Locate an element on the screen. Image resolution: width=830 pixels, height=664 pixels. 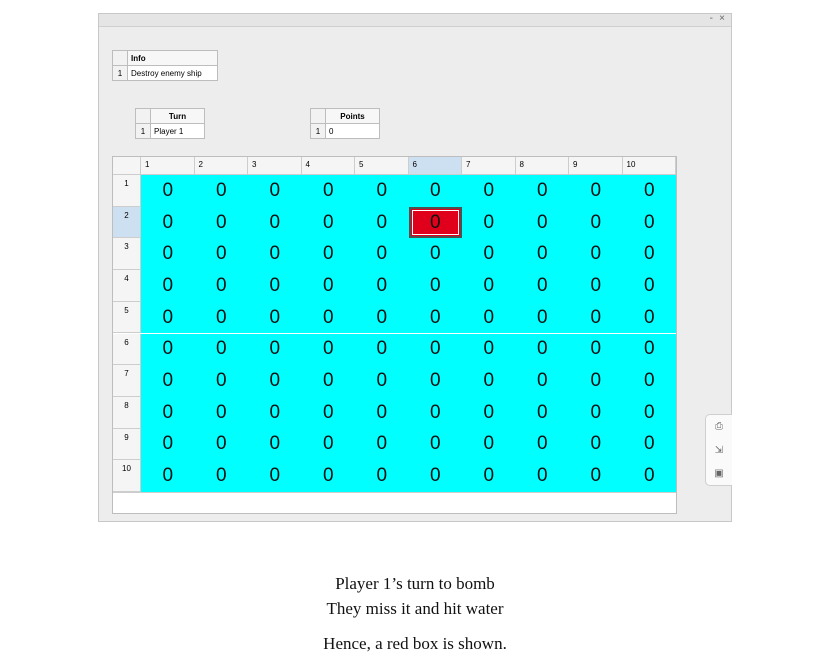
info-value: Destroy enemy ship is located at coordinates (172, 73).